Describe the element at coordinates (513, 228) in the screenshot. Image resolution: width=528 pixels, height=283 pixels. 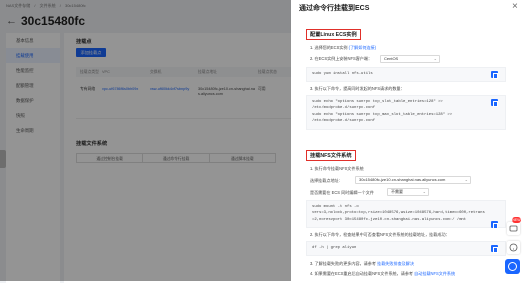
I see `message-icon` at that location.